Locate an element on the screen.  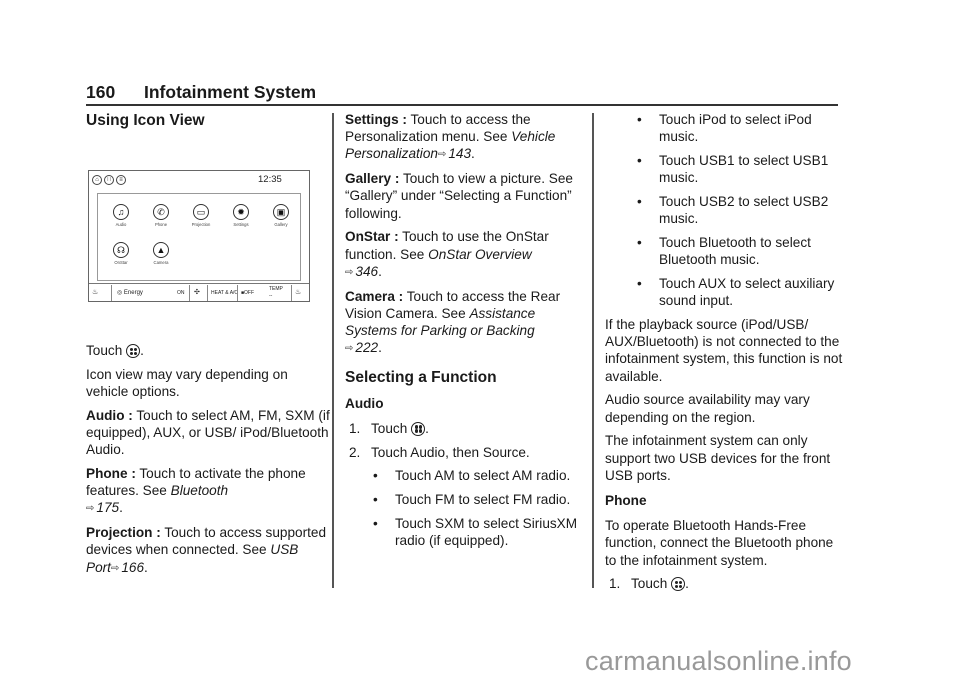
app-phone: ✆ Phone is located at coordinates (161, 215).